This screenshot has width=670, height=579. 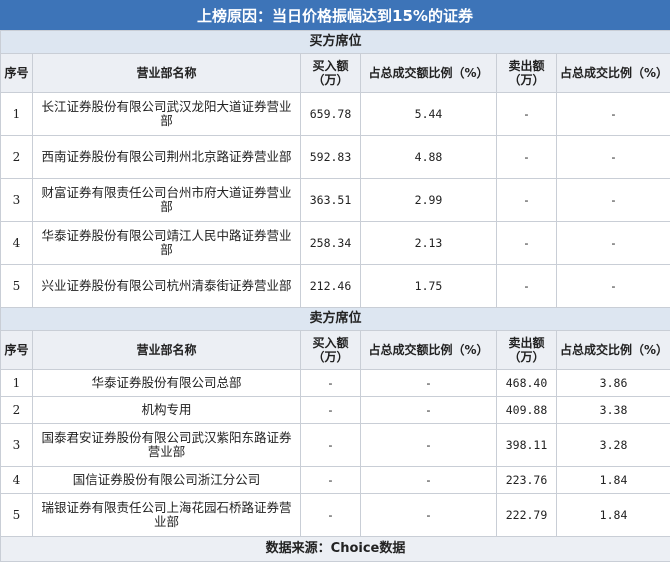 I want to click on buy-ratio: 4.88, so click(x=428, y=157).